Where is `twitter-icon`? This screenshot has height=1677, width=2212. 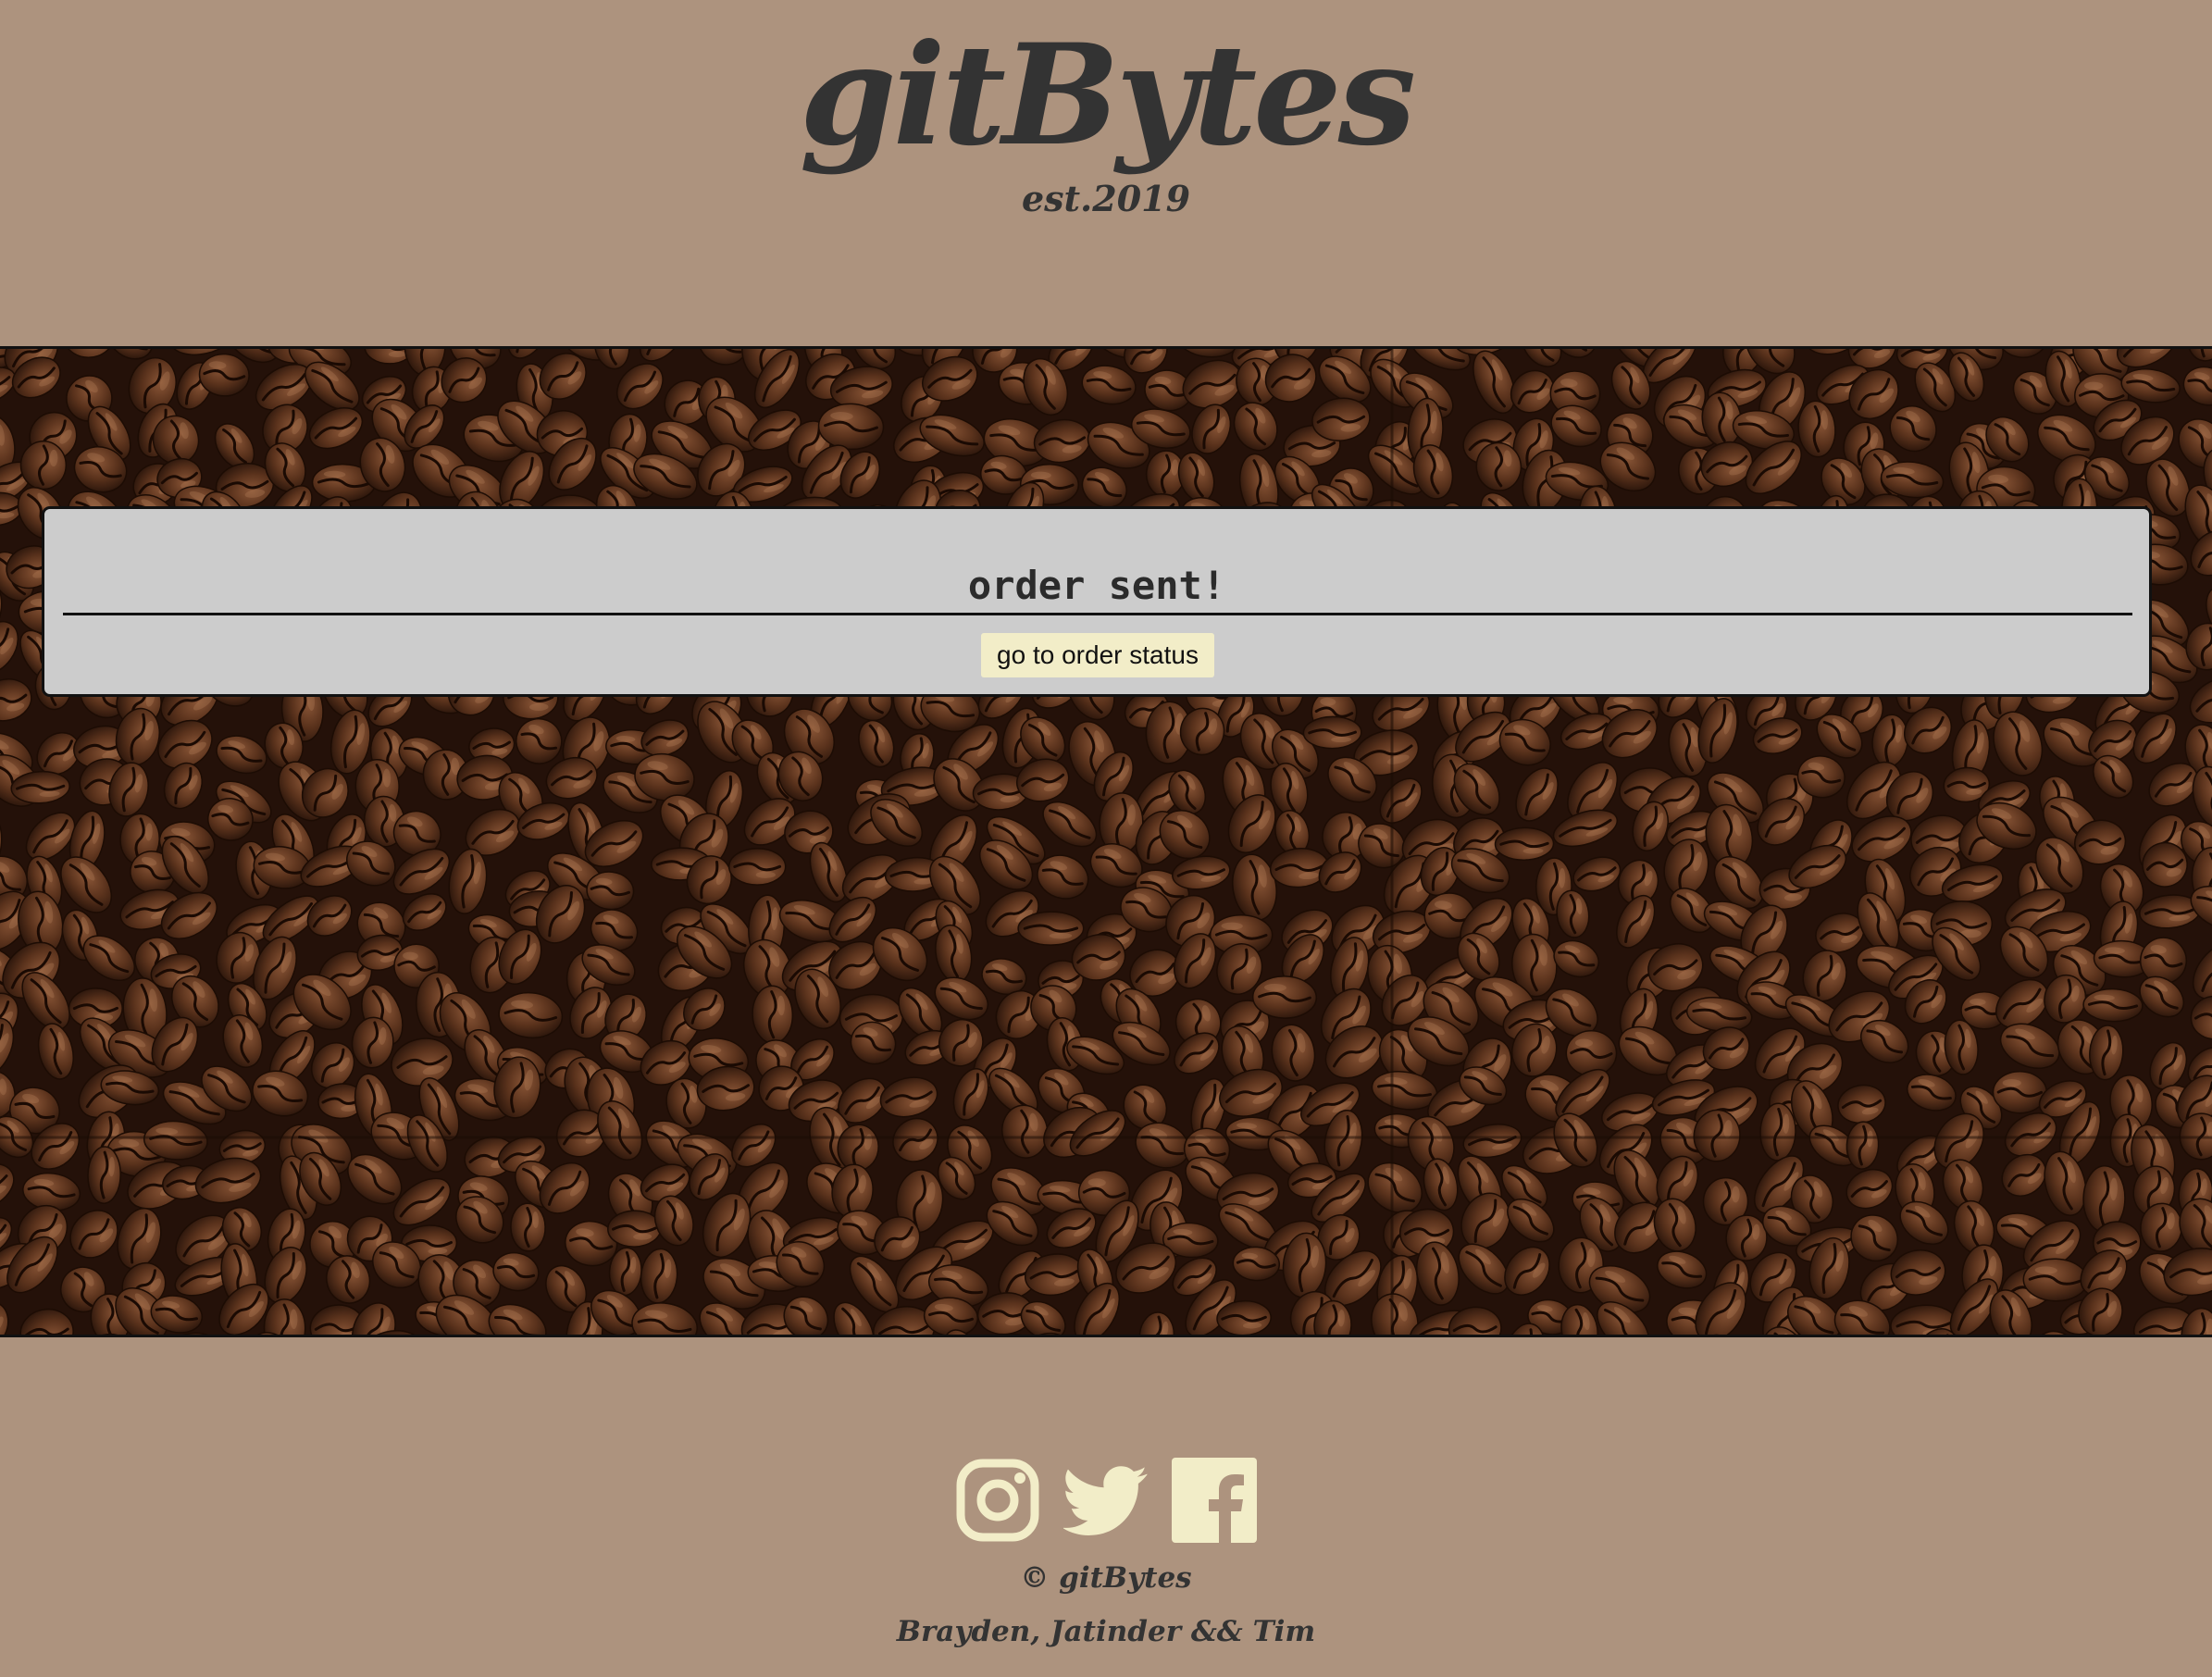 twitter-icon is located at coordinates (1105, 1500).